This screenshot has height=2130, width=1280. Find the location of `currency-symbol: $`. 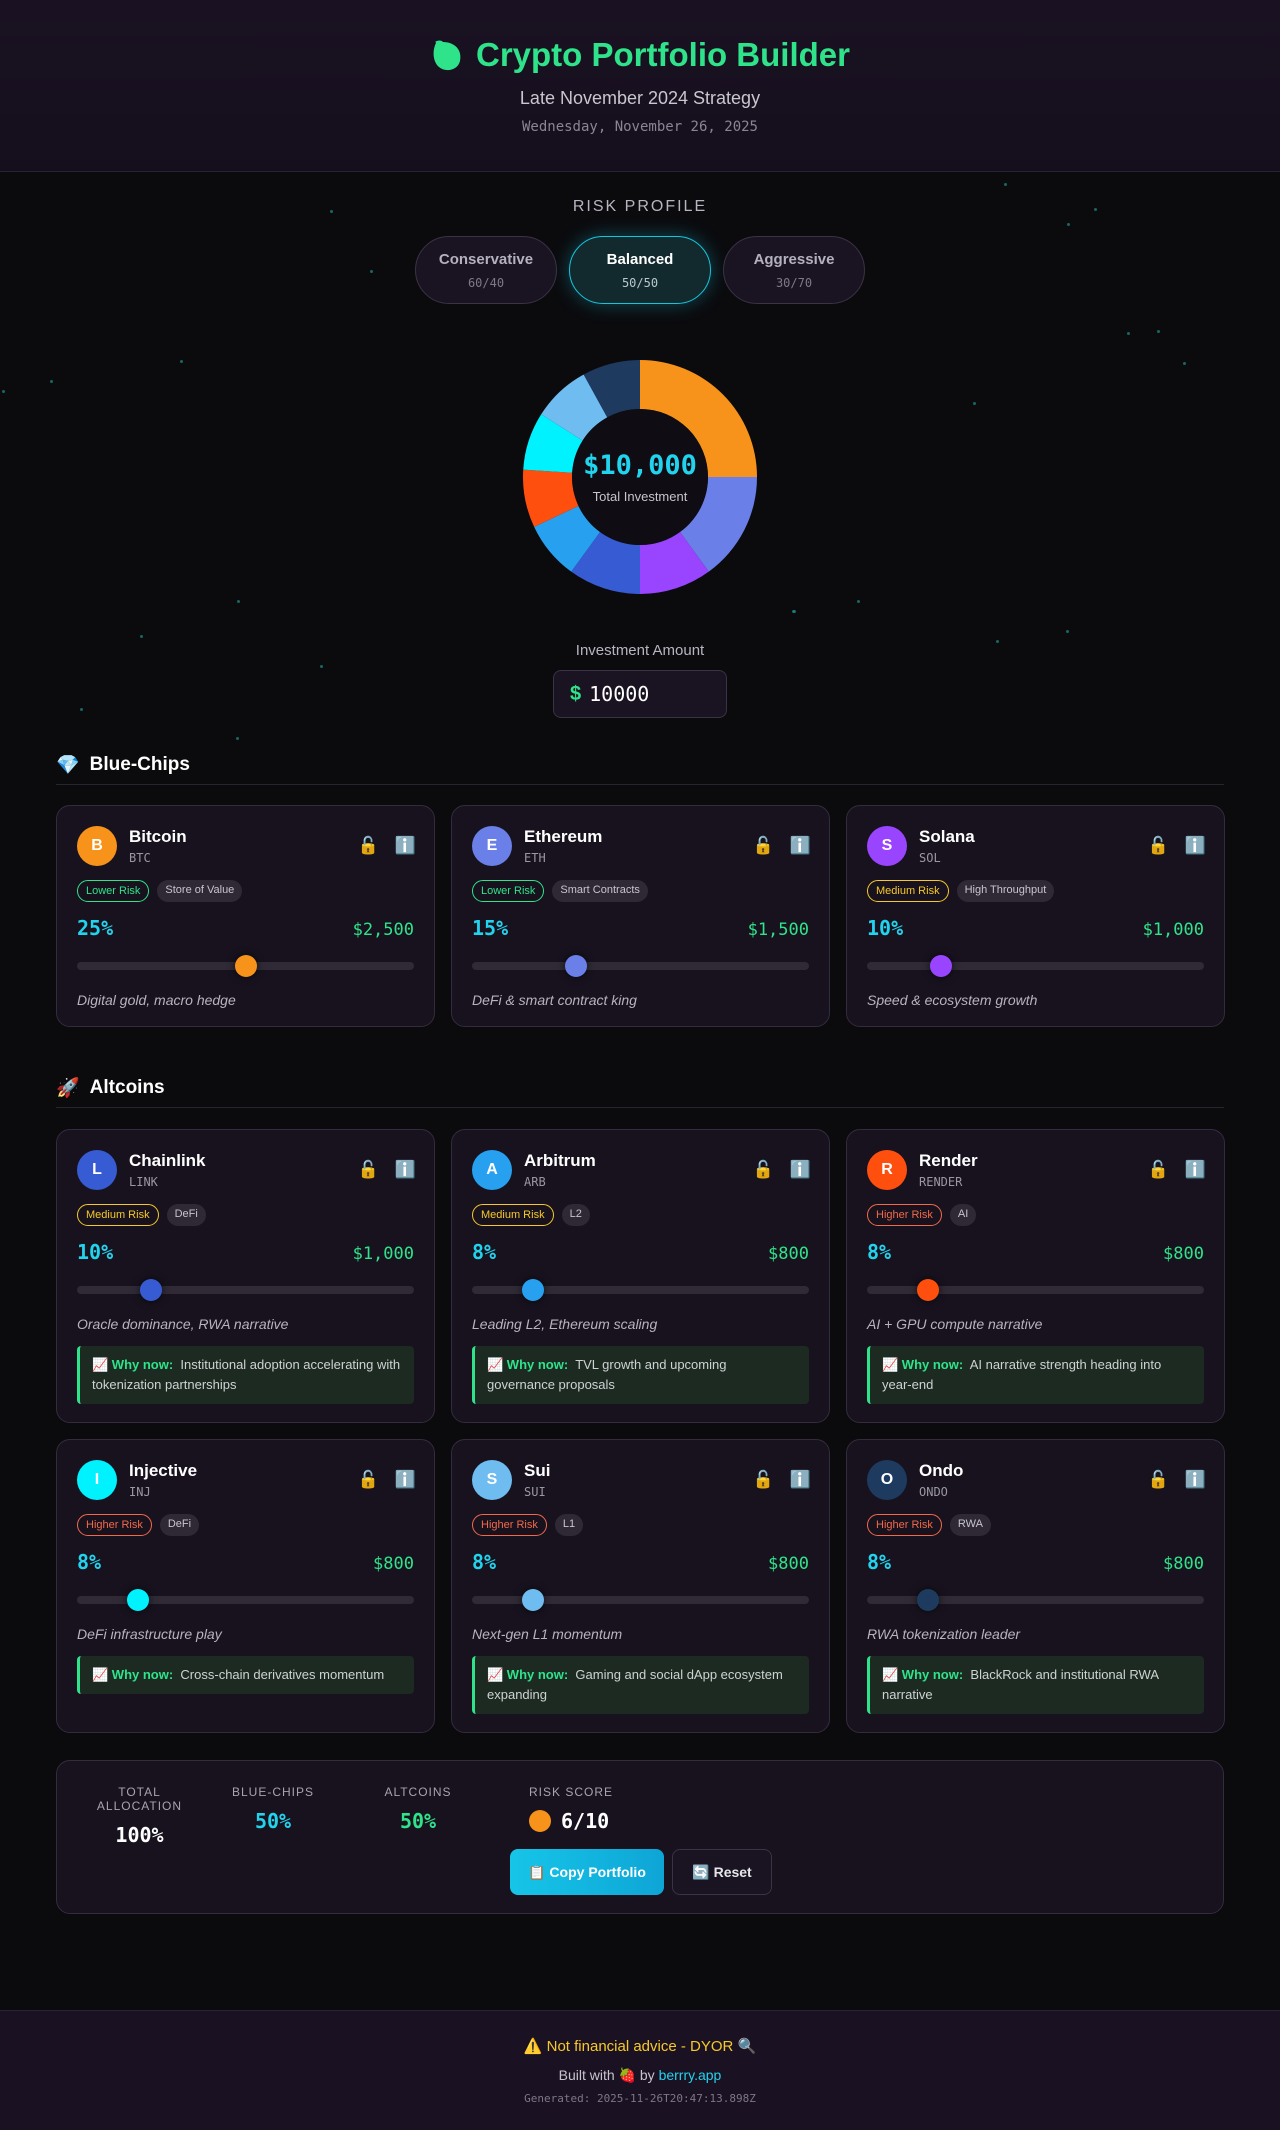

currency-symbol: $ is located at coordinates (576, 693).